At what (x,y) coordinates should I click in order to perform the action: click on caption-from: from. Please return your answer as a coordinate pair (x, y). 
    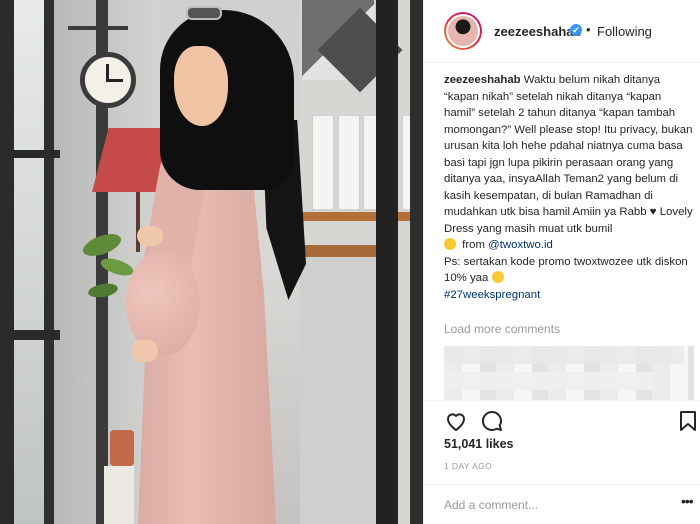
    Looking at the image, I should click on (474, 245).